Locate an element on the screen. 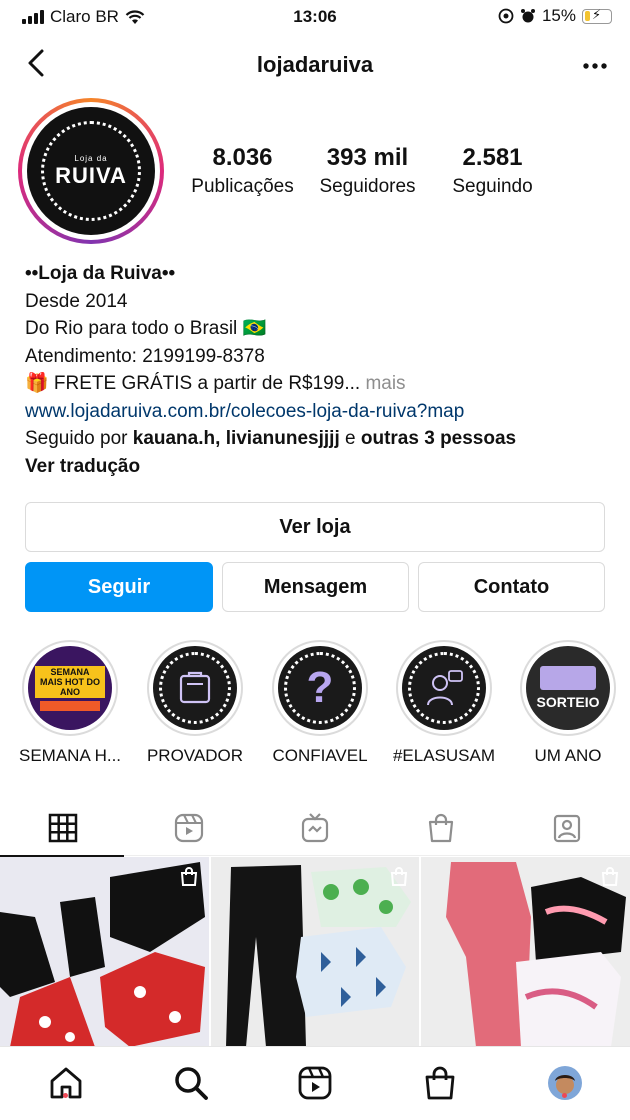 Image resolution: width=630 pixels, height=1120 pixels. profile-avatar: Loja da RUIVA is located at coordinates (91, 171).